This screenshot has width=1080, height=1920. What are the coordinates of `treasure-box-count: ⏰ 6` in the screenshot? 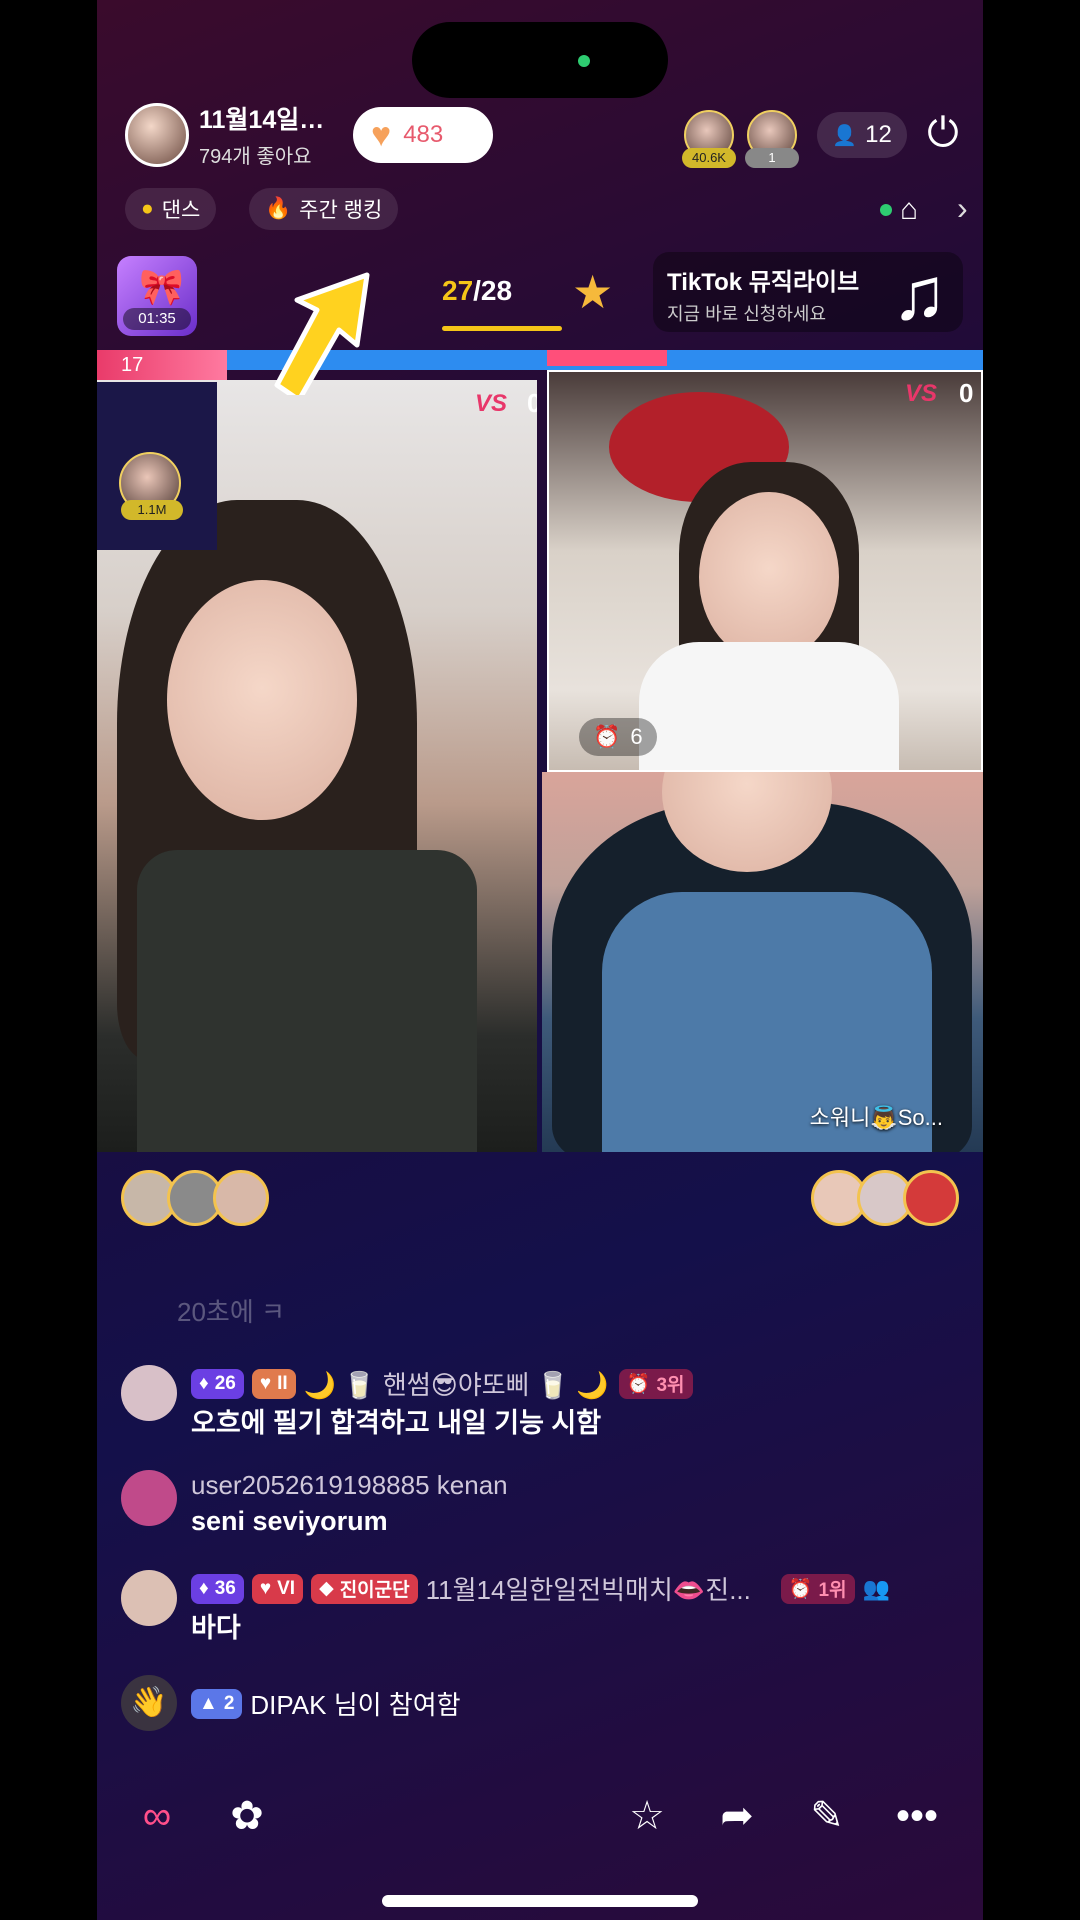 It's located at (618, 737).